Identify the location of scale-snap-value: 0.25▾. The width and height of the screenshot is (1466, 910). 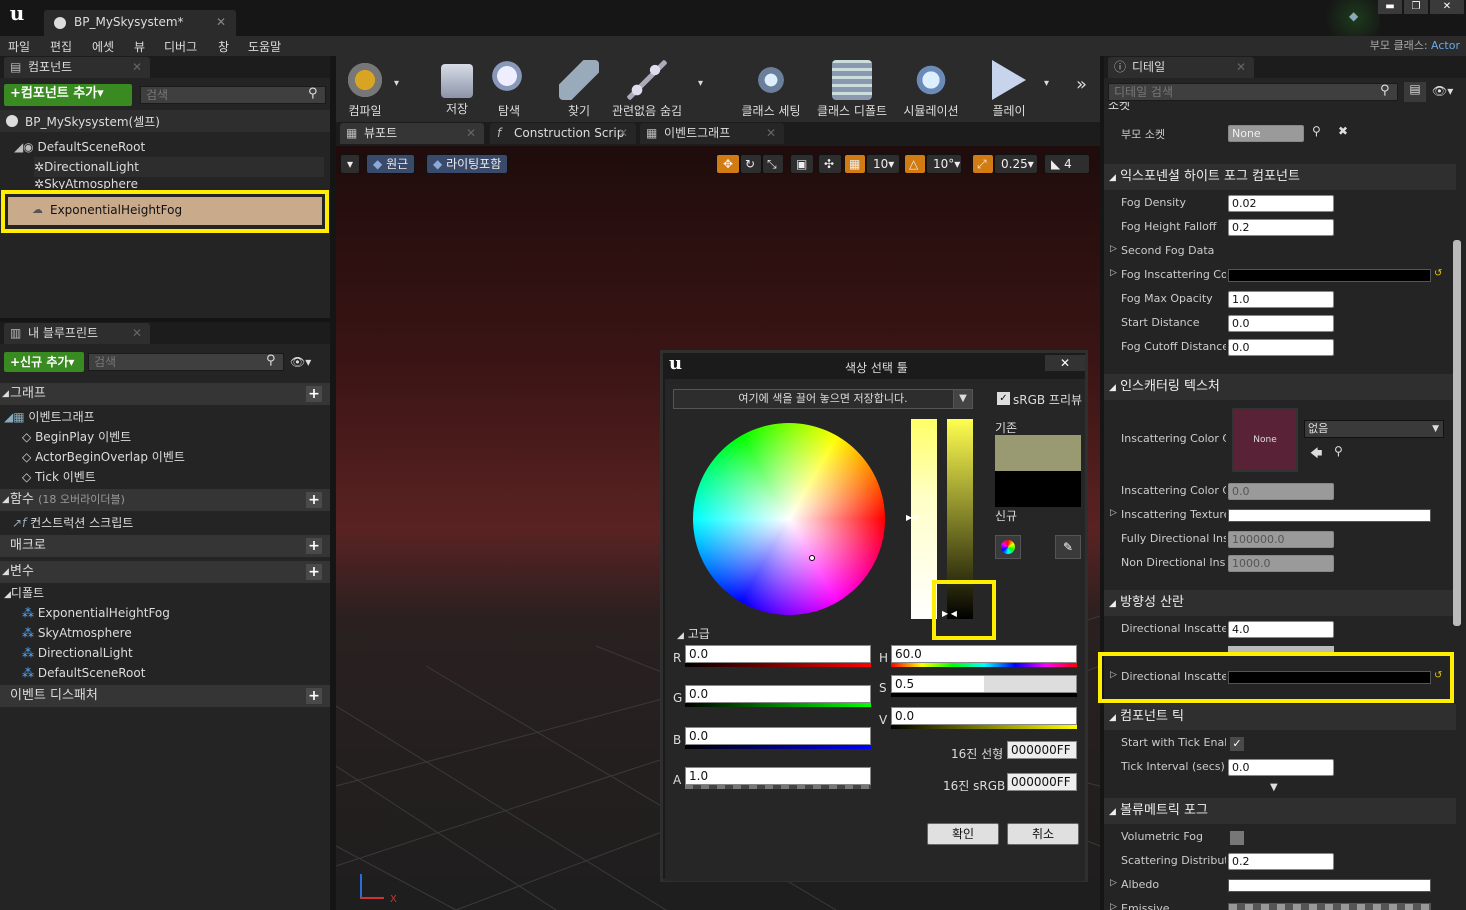
(1016, 164).